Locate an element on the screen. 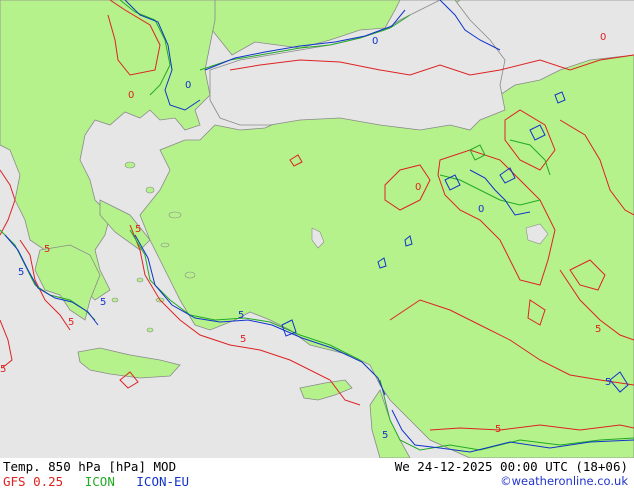 The width and height of the screenshot is (634, 490). legend-icon: ICON is located at coordinates (99, 481).